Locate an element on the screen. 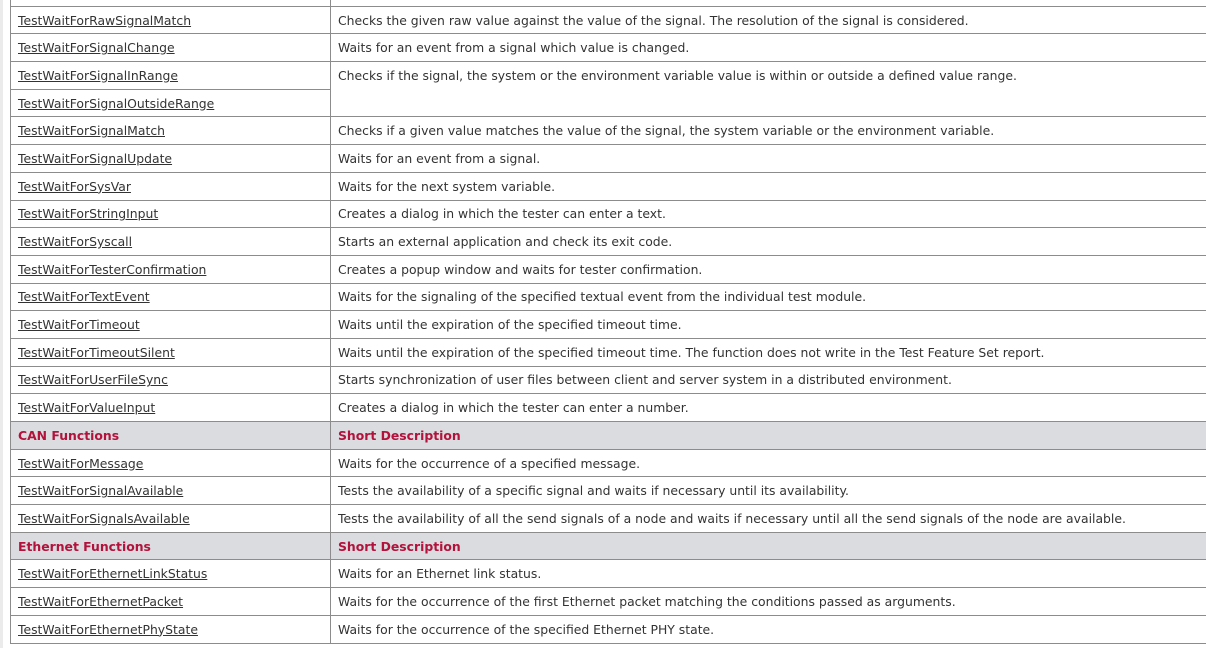  function-link: TestWaitForValueInput is located at coordinates (86, 407).